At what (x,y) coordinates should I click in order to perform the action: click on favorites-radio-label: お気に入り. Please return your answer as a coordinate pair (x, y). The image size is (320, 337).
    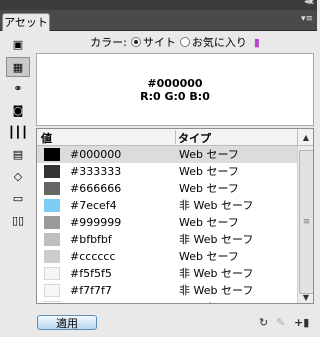
    Looking at the image, I should click on (219, 42).